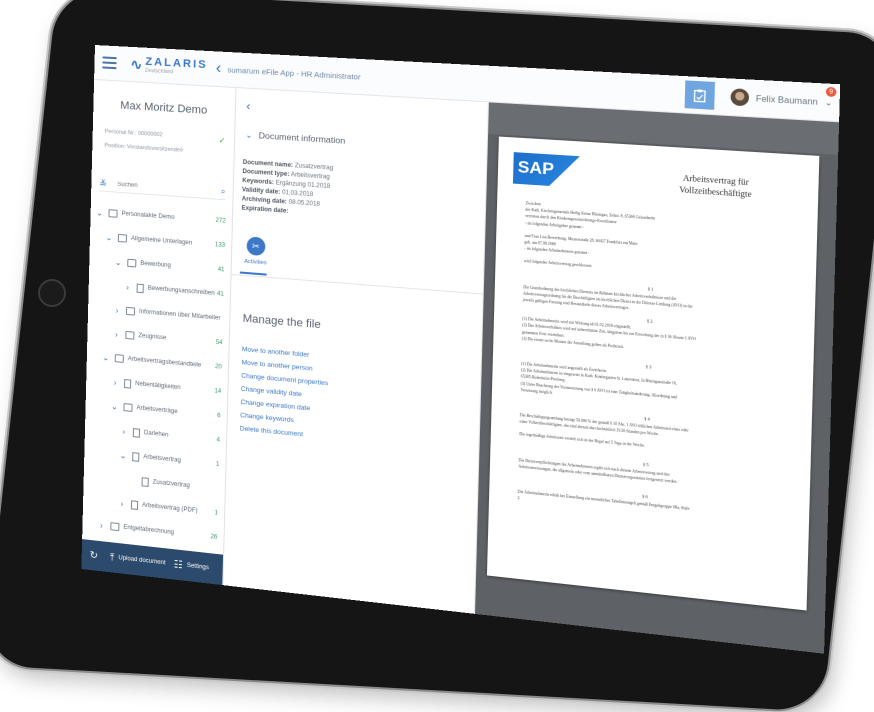 The height and width of the screenshot is (712, 874). I want to click on refresh-icon: ↻, so click(94, 555).